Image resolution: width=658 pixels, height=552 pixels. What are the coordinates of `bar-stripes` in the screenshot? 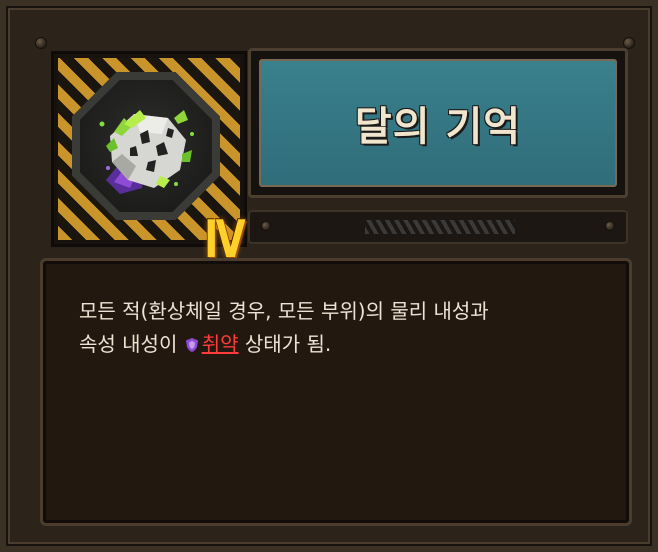 It's located at (440, 227).